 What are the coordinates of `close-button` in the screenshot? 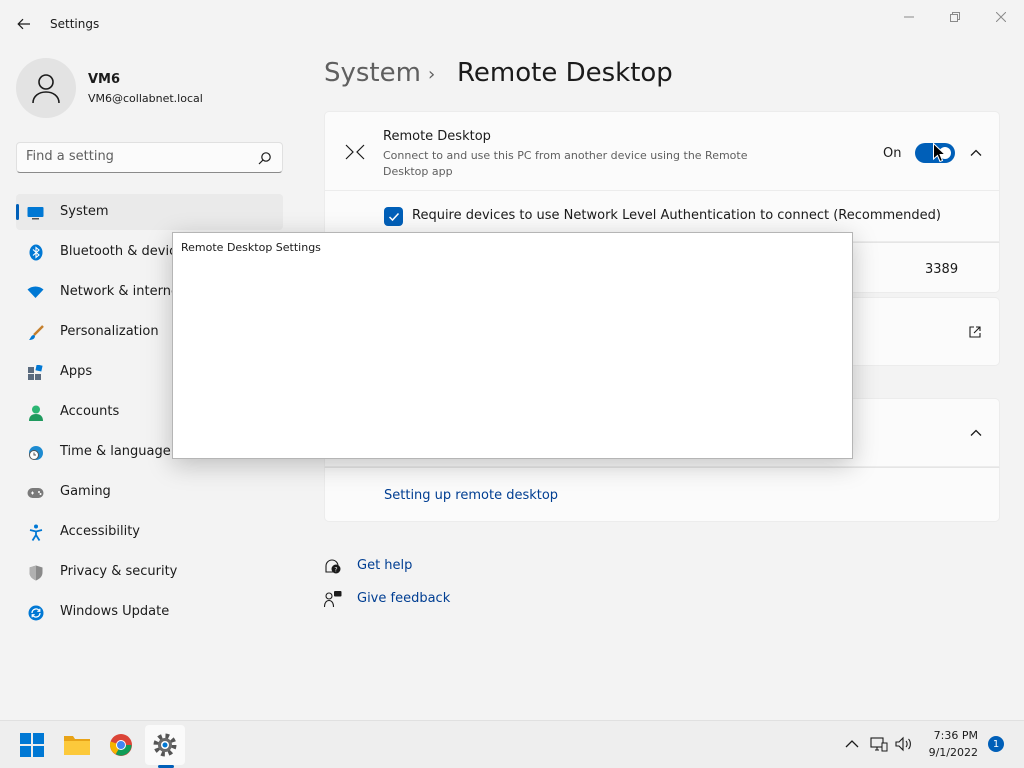 It's located at (1001, 17).